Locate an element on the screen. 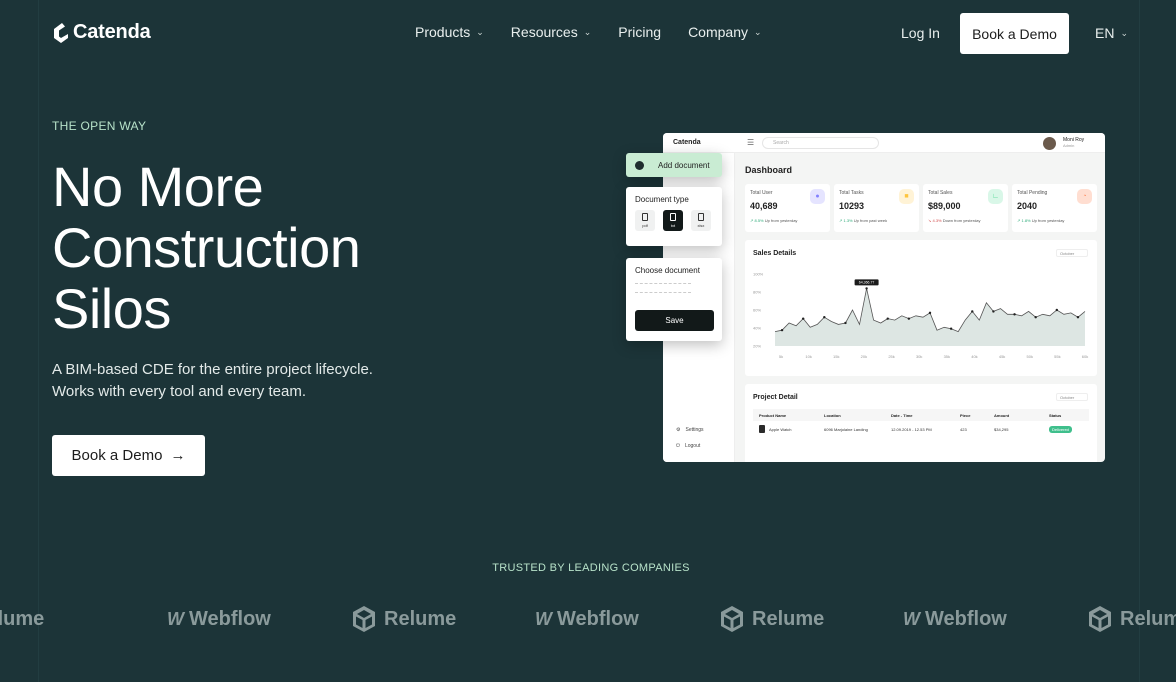 The image size is (1176, 682). menu-resources: Resources ⌄ is located at coordinates (551, 32).